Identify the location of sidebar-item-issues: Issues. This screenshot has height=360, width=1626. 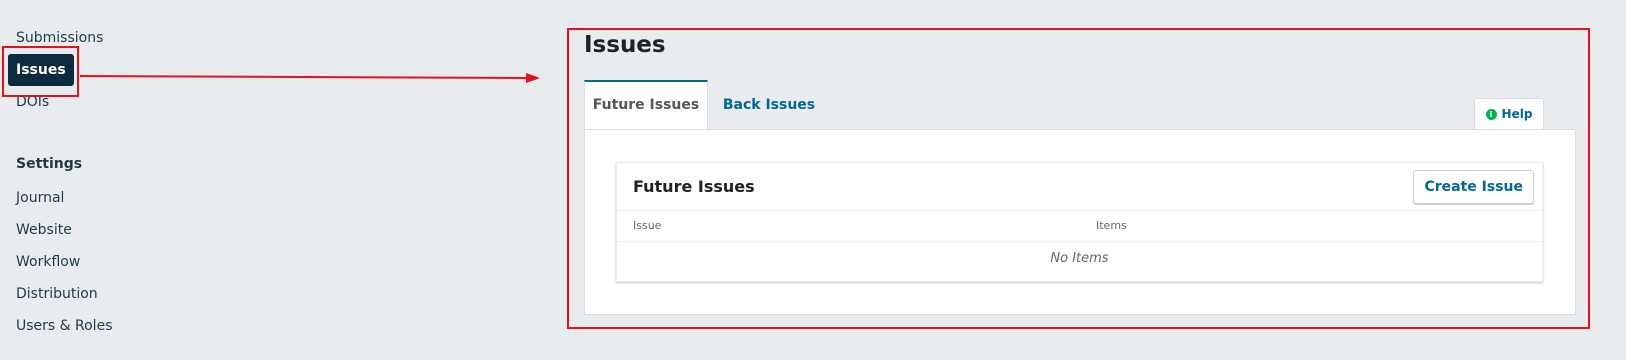
(41, 70).